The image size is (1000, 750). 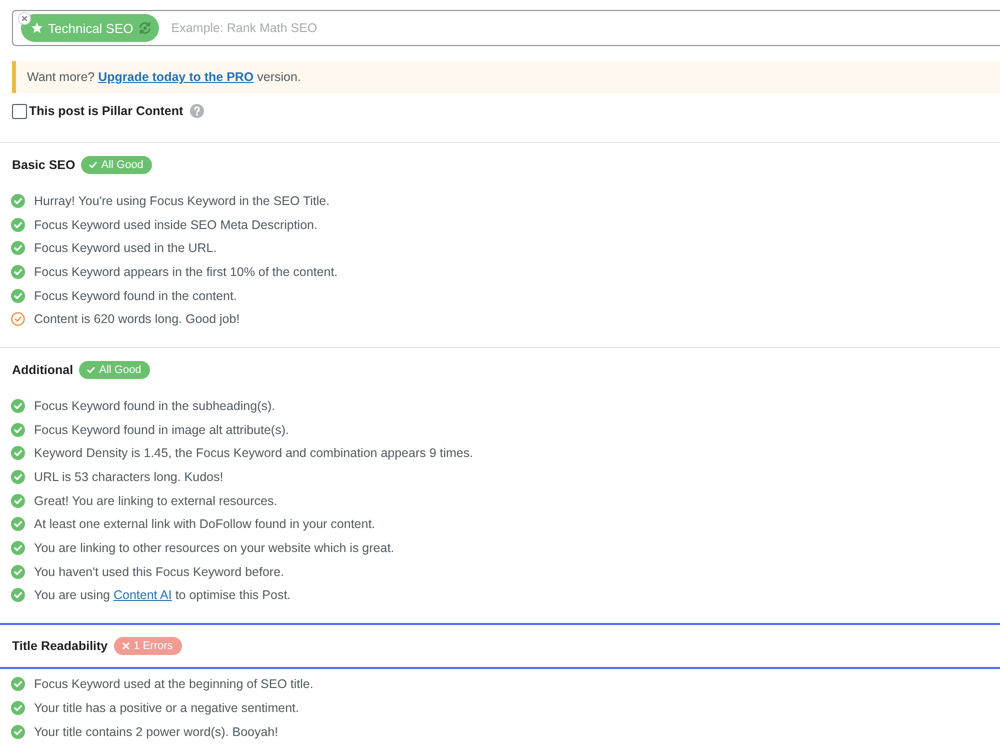 What do you see at coordinates (166, 707) in the screenshot?
I see `check-result-text: Your title has a positive or a negative sentiment.` at bounding box center [166, 707].